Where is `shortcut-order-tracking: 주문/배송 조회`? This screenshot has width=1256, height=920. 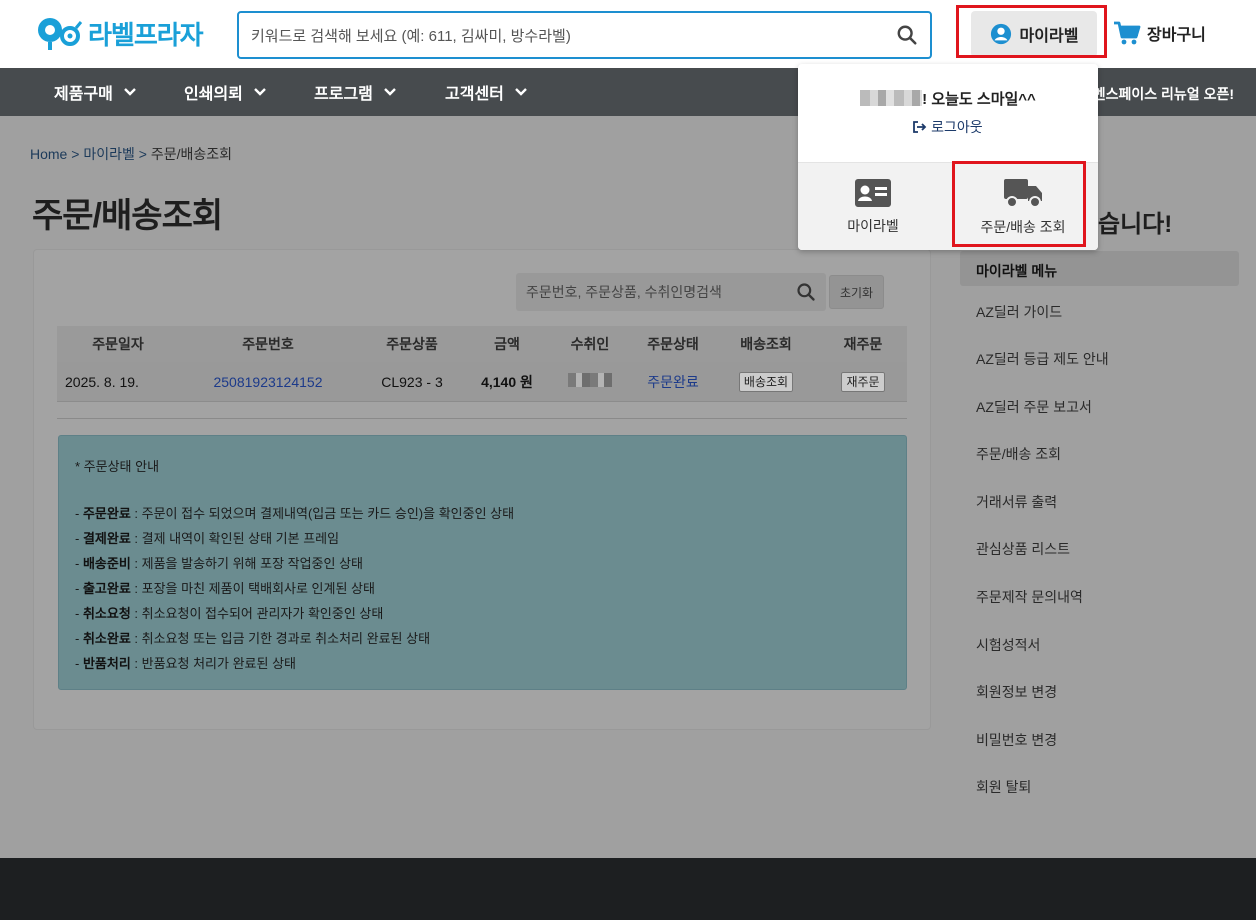
shortcut-order-tracking: 주문/배송 조회 is located at coordinates (1023, 207).